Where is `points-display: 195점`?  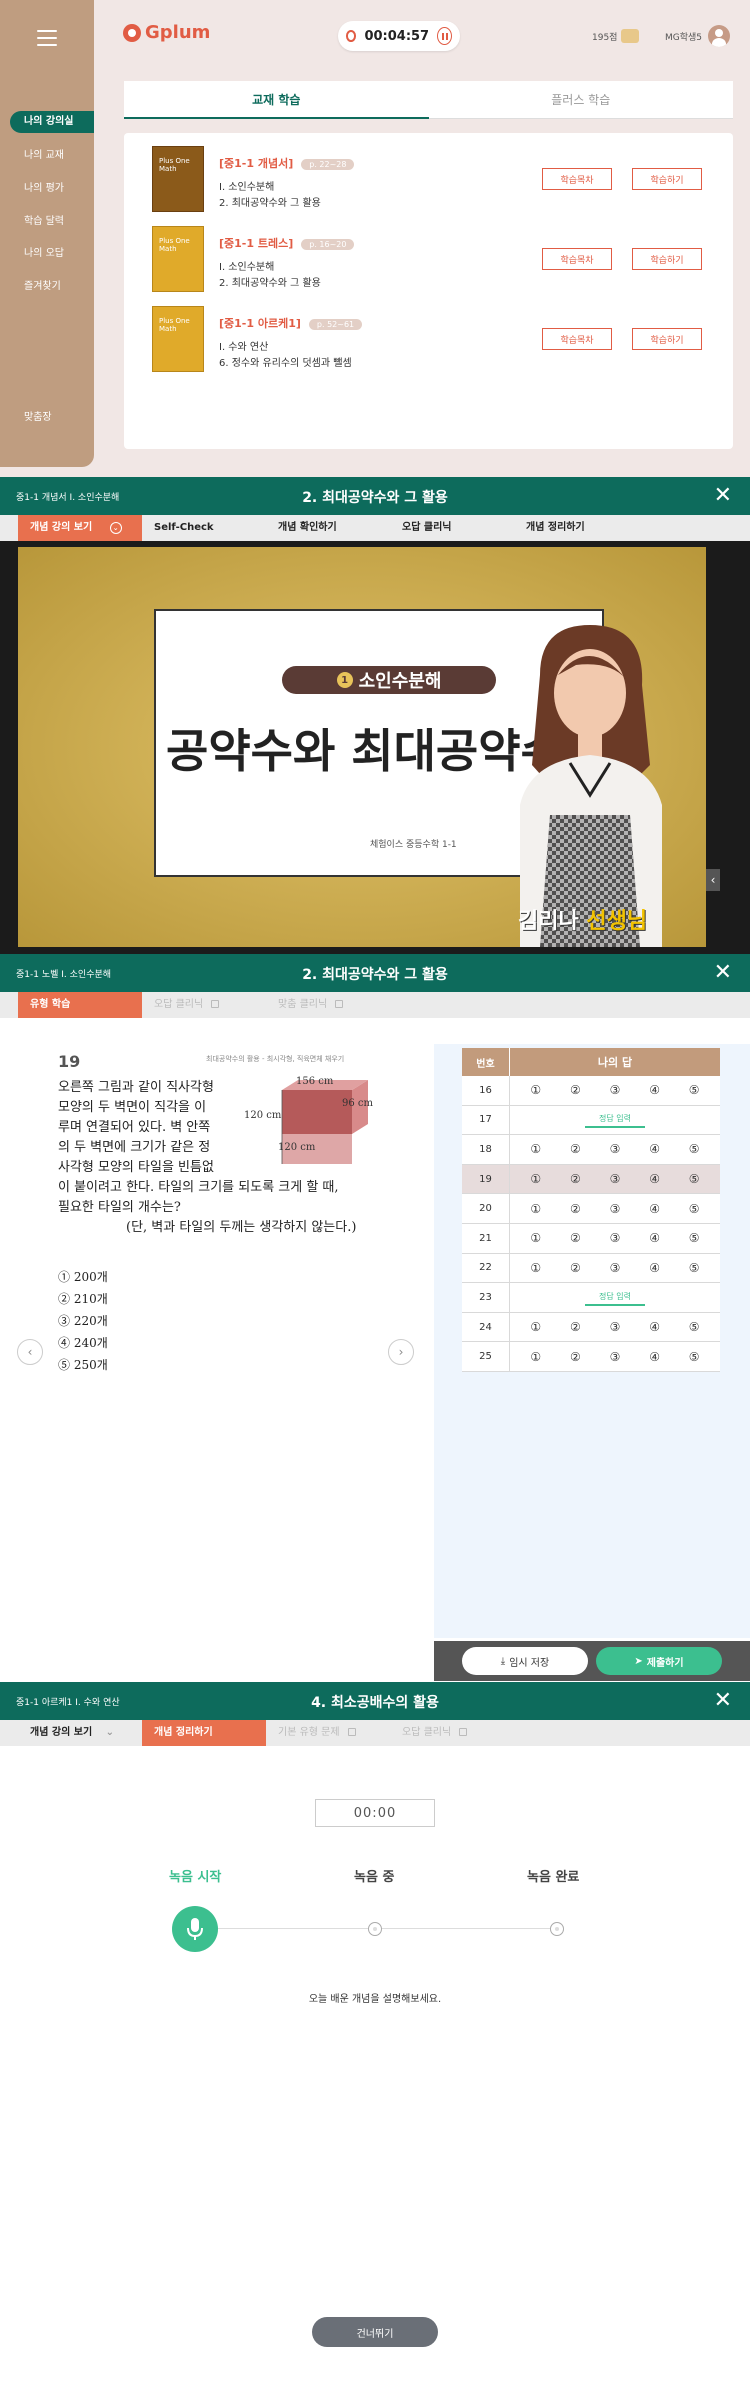 points-display: 195점 is located at coordinates (616, 36).